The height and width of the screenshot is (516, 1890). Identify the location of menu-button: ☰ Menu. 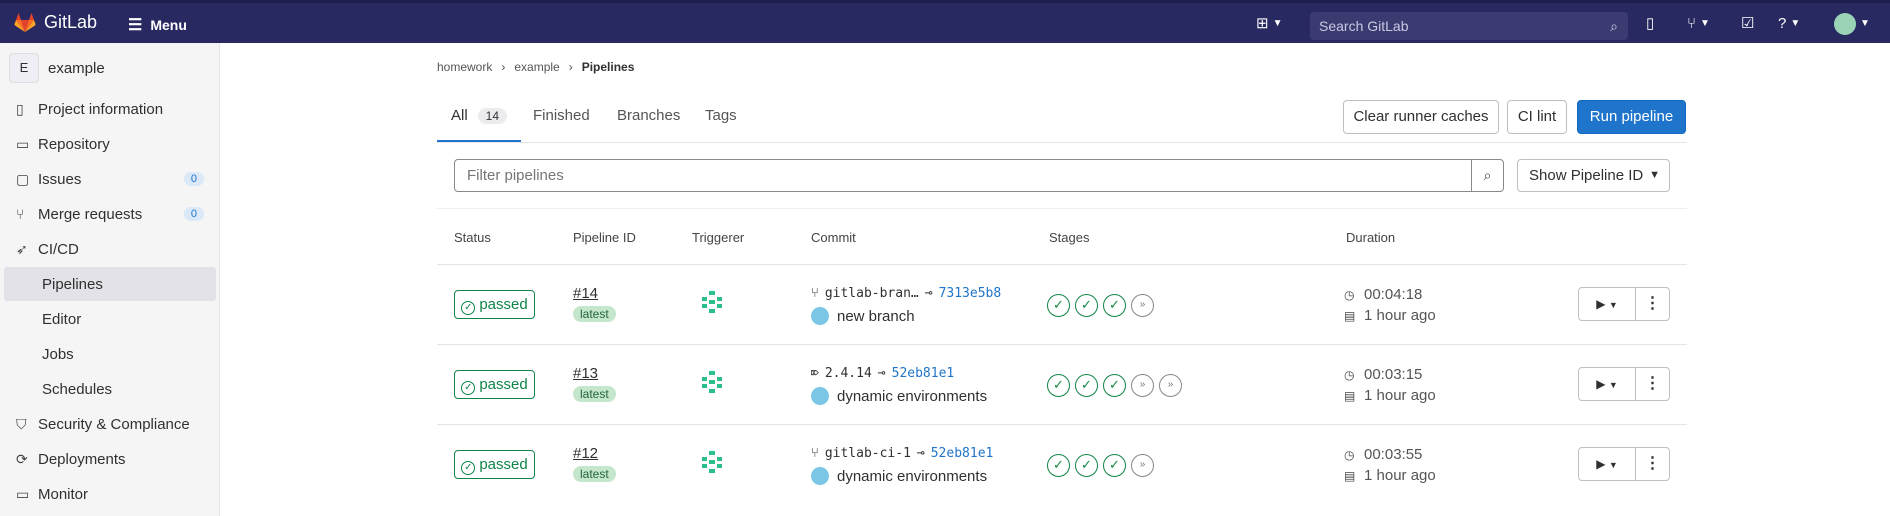
(157, 25).